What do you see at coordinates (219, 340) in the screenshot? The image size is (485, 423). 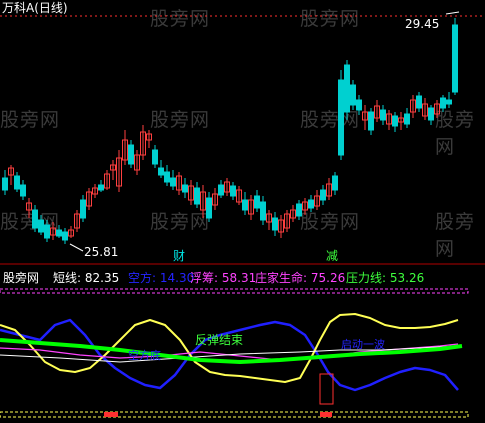 I see `rebound-end-annotation: 反弹结束` at bounding box center [219, 340].